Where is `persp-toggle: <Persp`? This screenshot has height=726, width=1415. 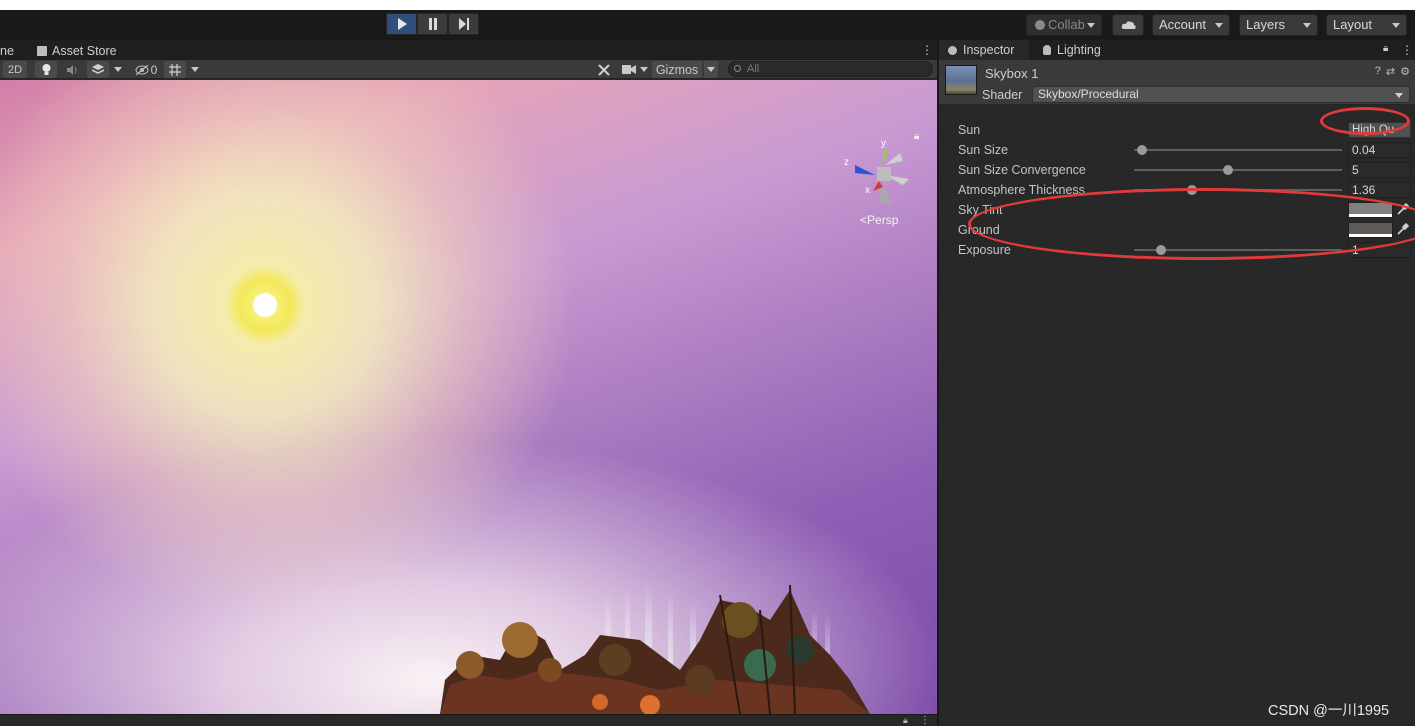 persp-toggle: <Persp is located at coordinates (879, 220).